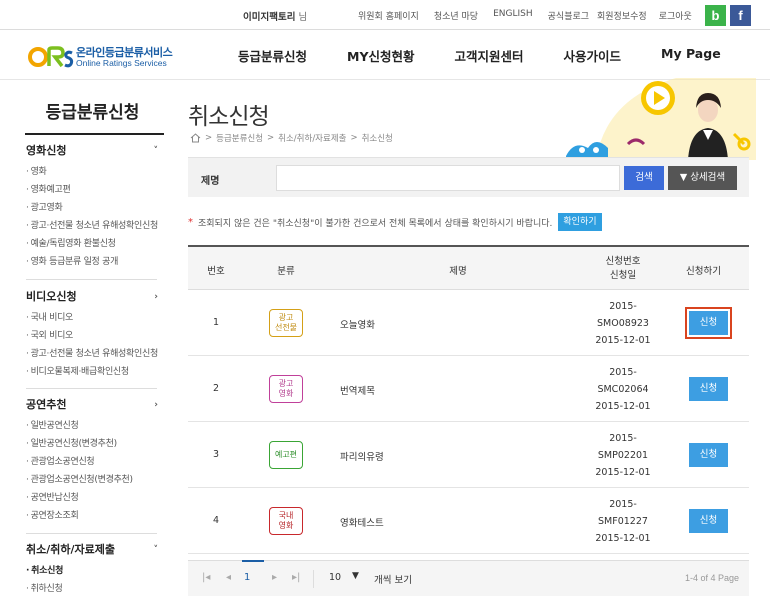 The width and height of the screenshot is (770, 610). What do you see at coordinates (650, 15) in the screenshot?
I see `account-links: 회원정보수정 로그아웃` at bounding box center [650, 15].